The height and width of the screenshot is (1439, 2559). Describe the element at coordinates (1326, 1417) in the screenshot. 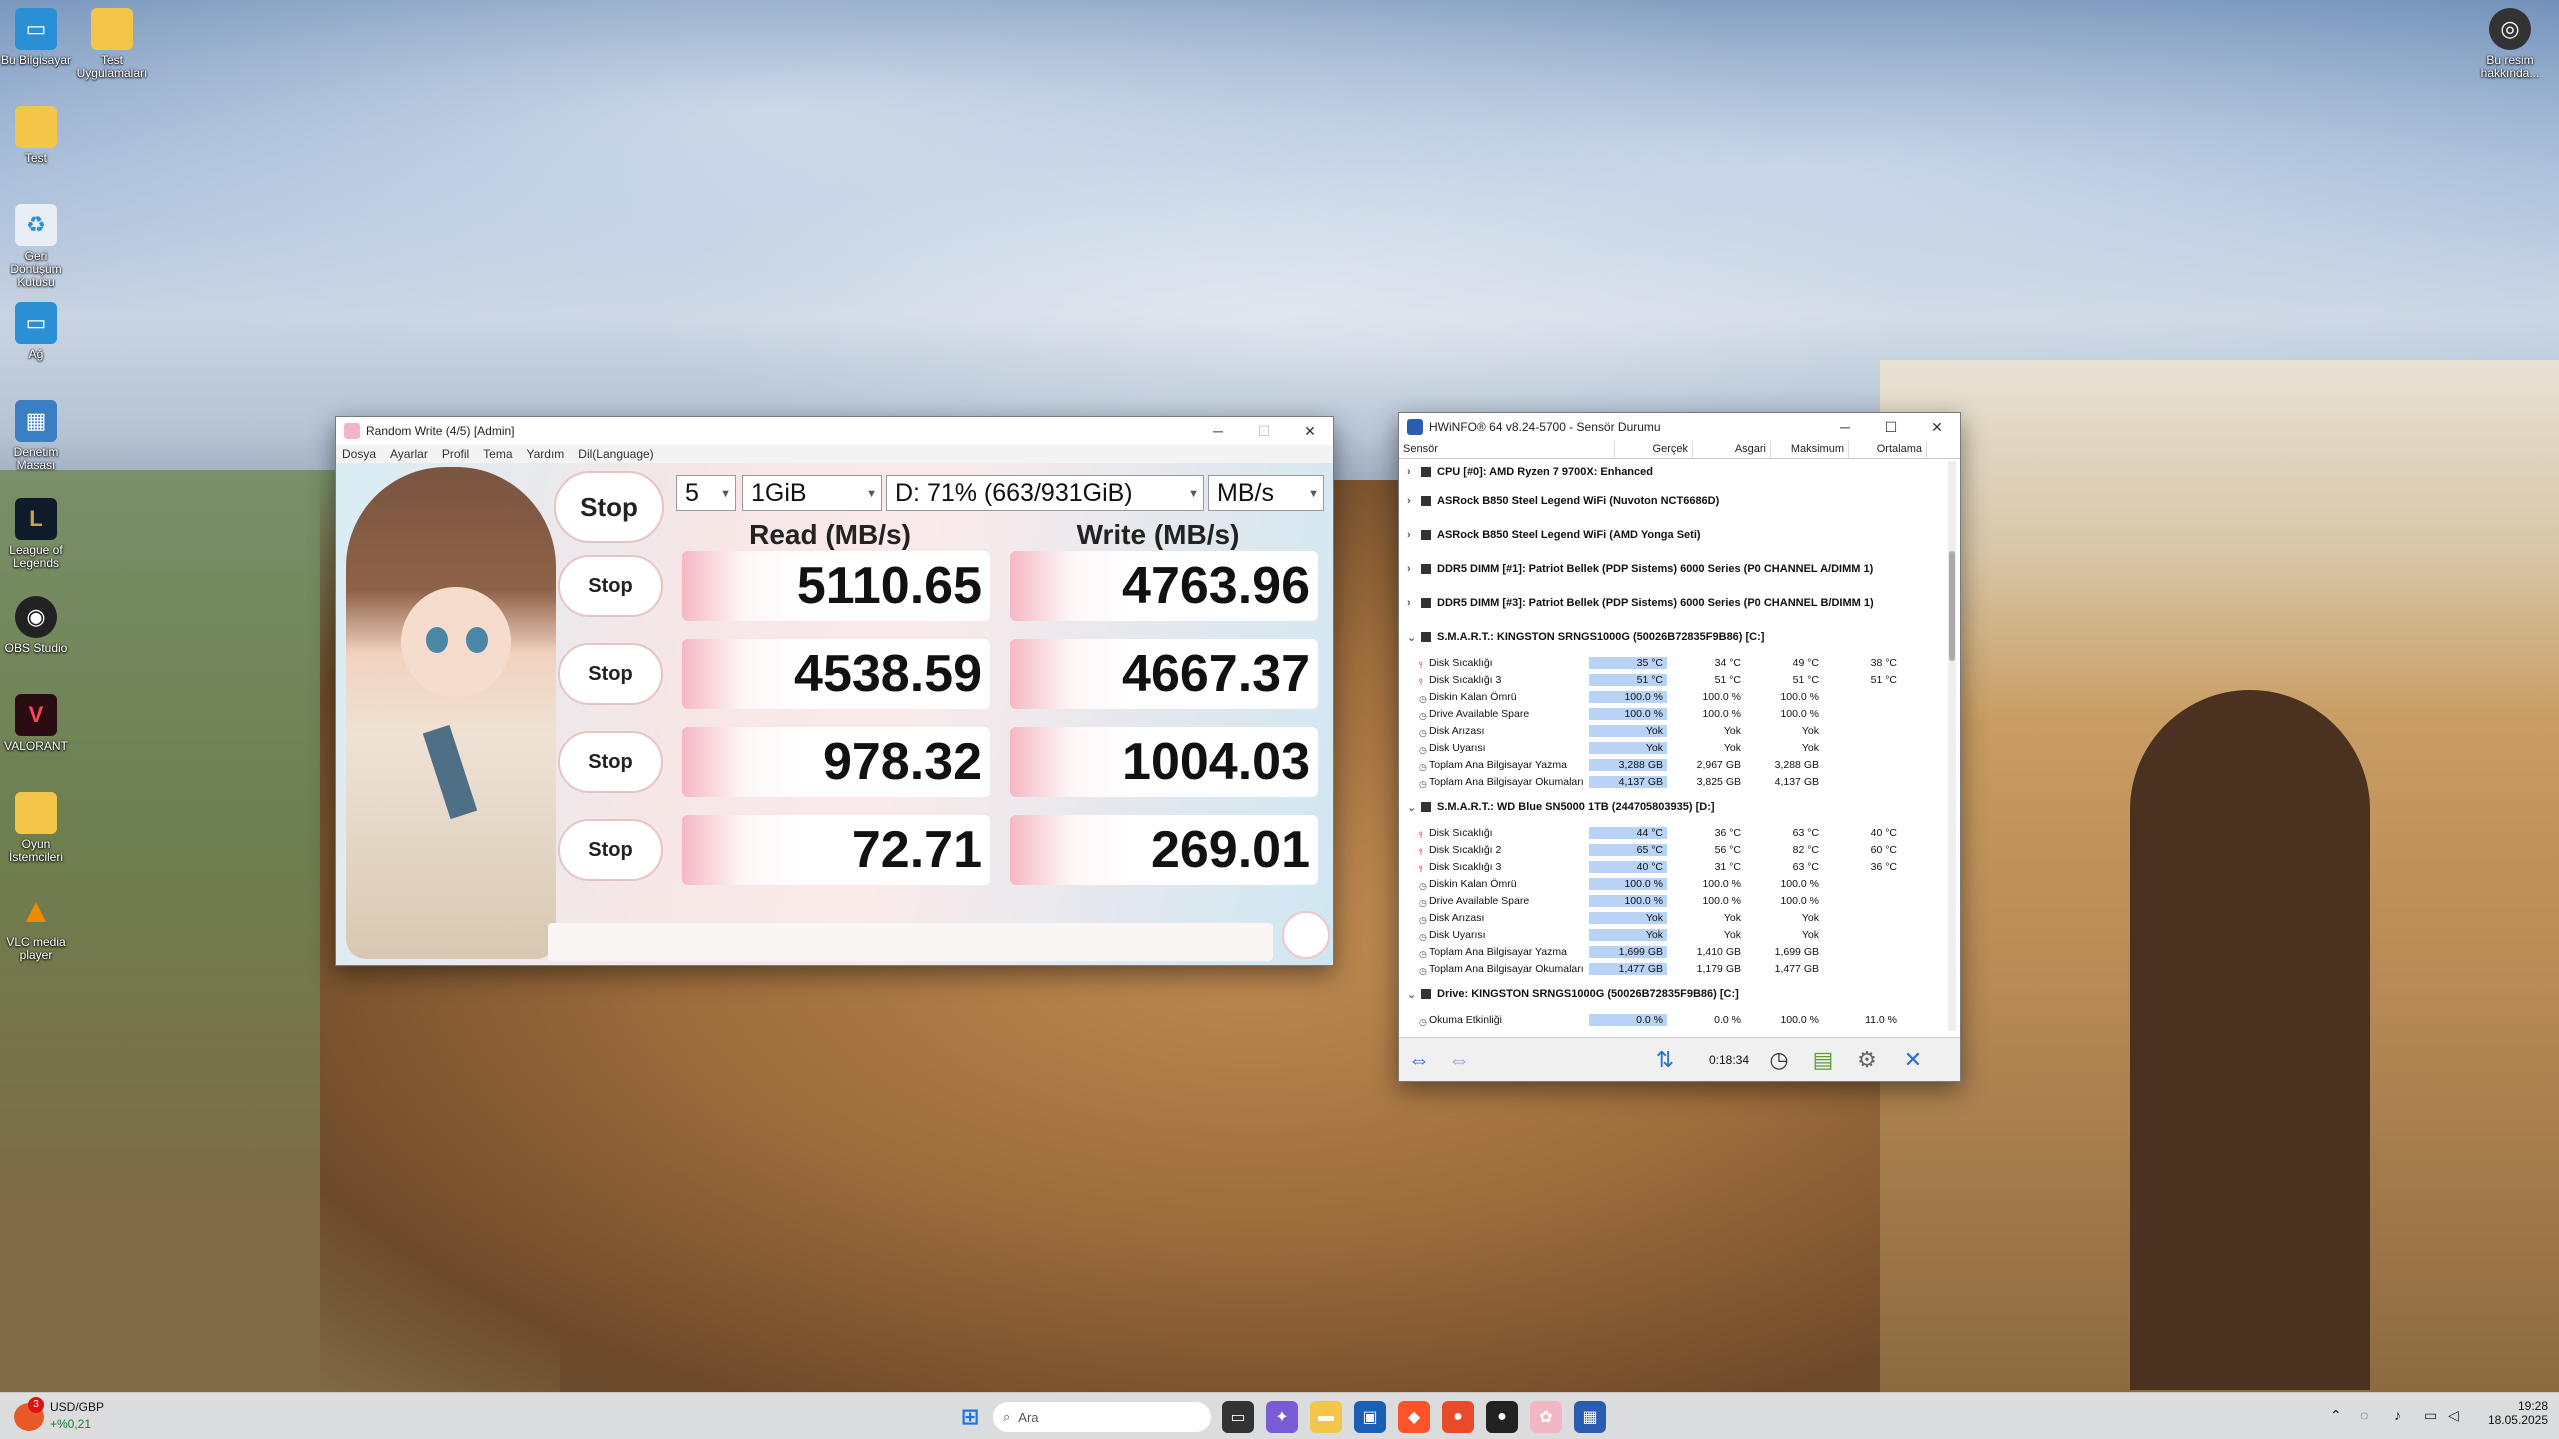

I see `file-explorer-icon: ▬` at that location.